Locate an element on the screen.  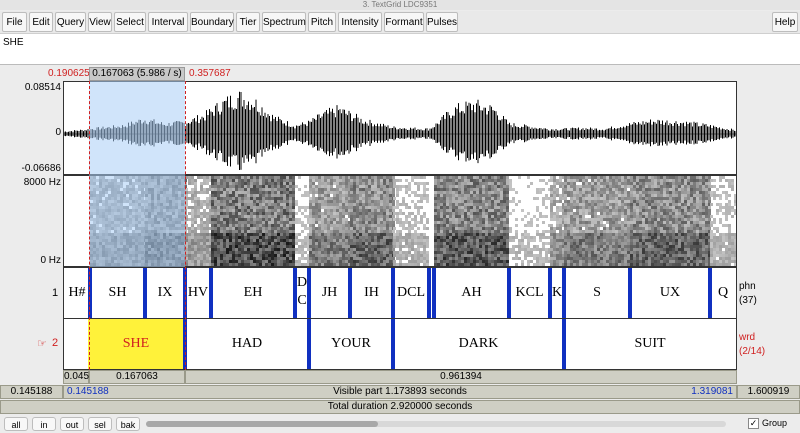
menu-formant: Formant is located at coordinates (404, 22).